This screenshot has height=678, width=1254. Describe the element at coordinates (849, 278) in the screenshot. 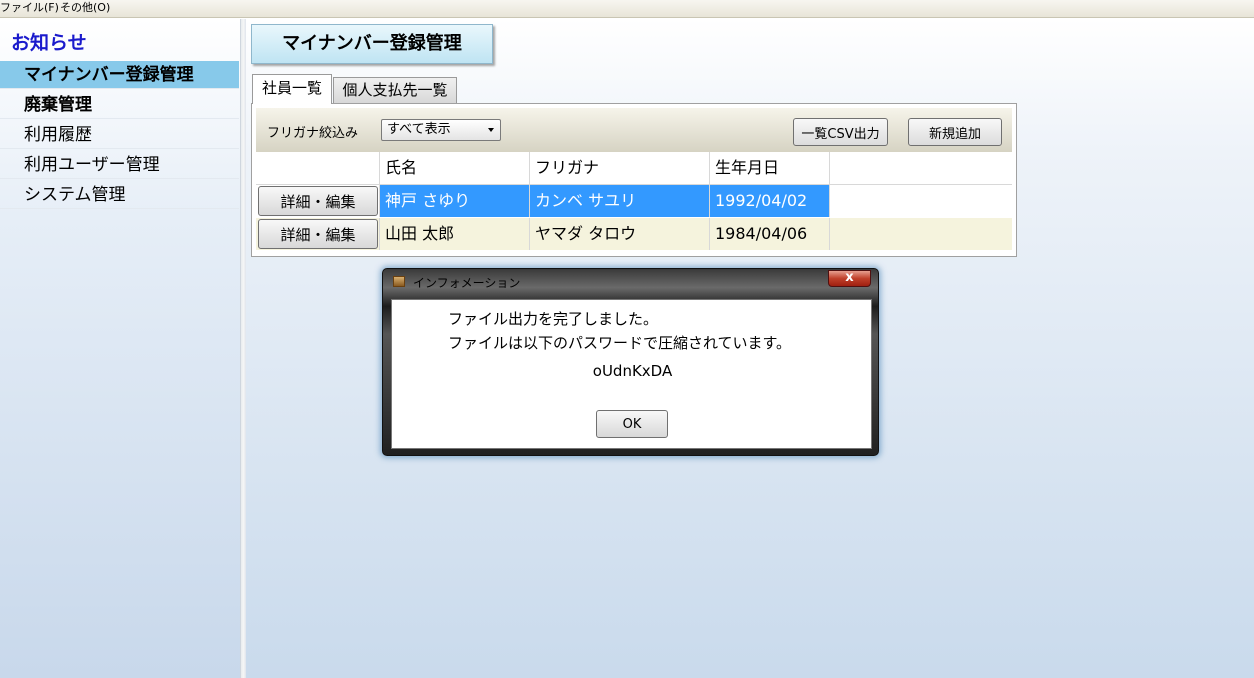

I see `close-icon: x` at that location.